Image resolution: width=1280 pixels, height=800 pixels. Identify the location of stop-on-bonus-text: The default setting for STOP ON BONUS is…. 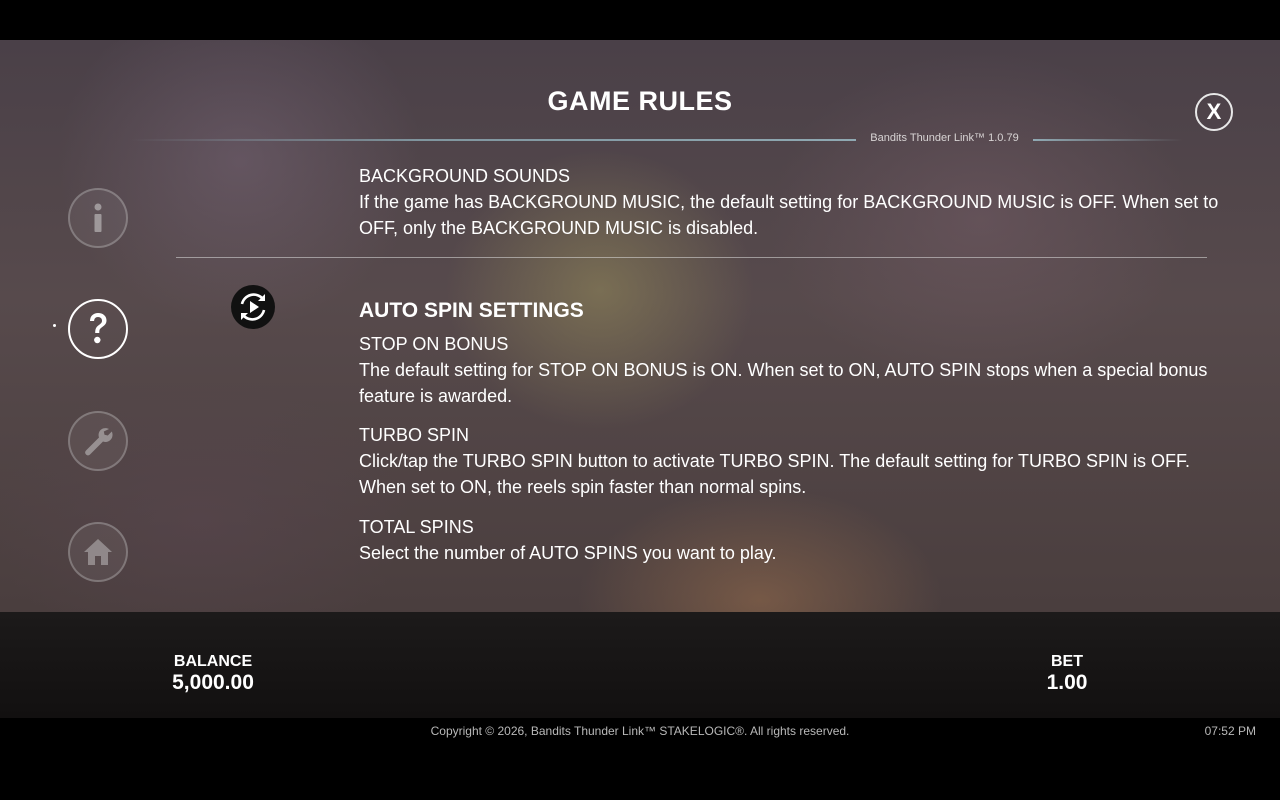
(783, 383).